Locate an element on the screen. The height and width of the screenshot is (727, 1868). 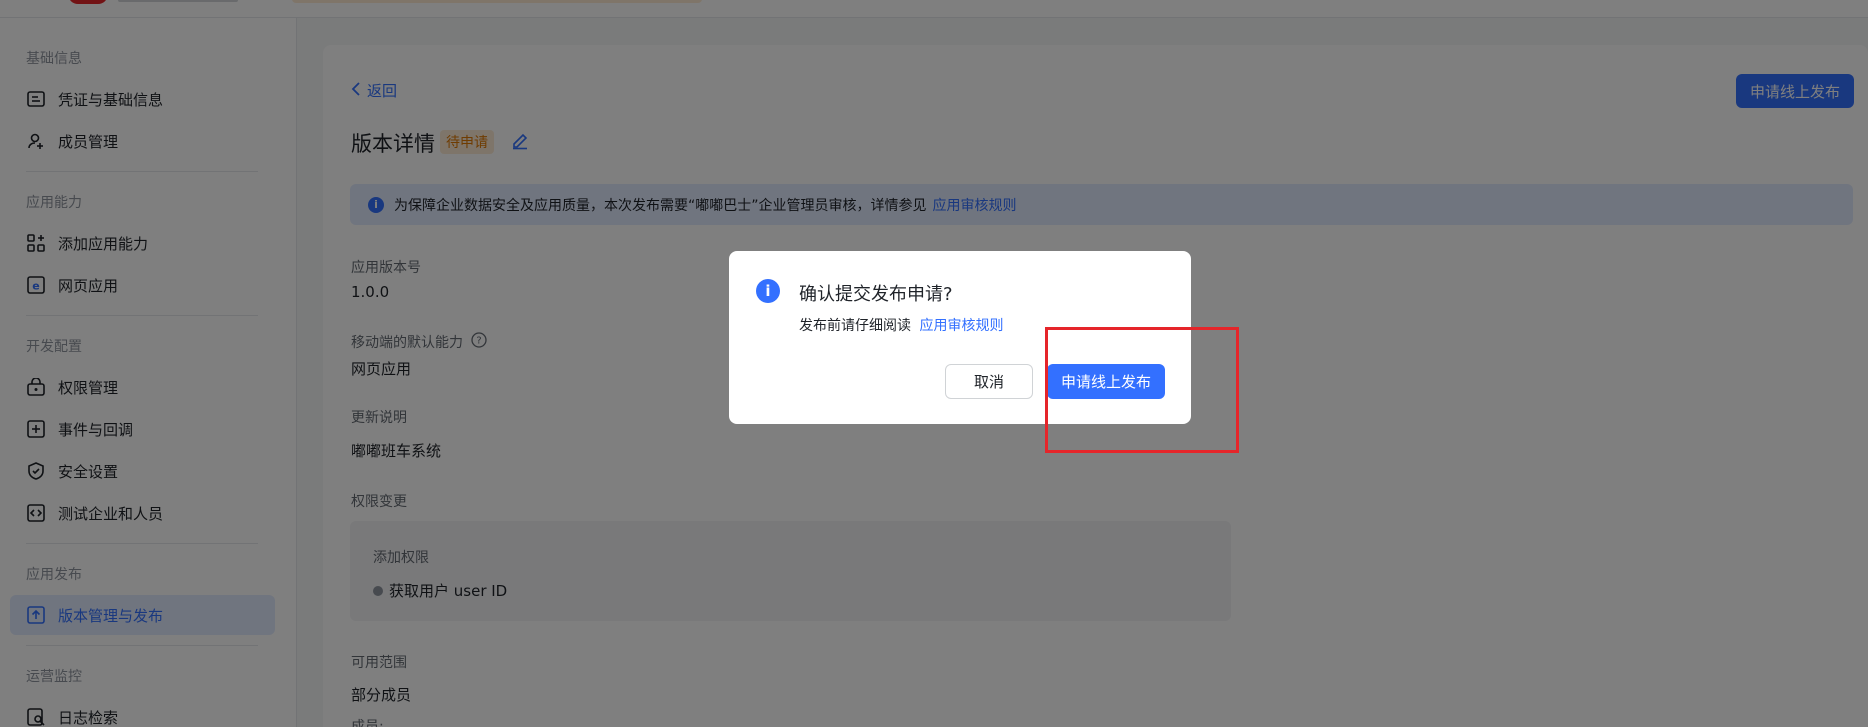
info-icon: i is located at coordinates (768, 291).